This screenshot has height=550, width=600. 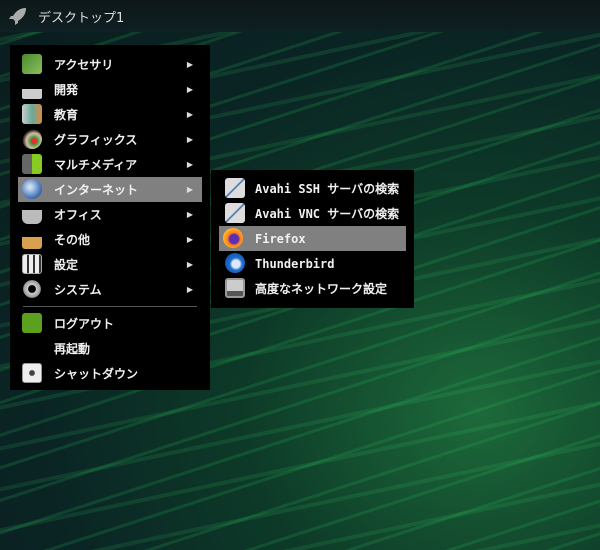 I want to click on graphics-icon, so click(x=32, y=139).